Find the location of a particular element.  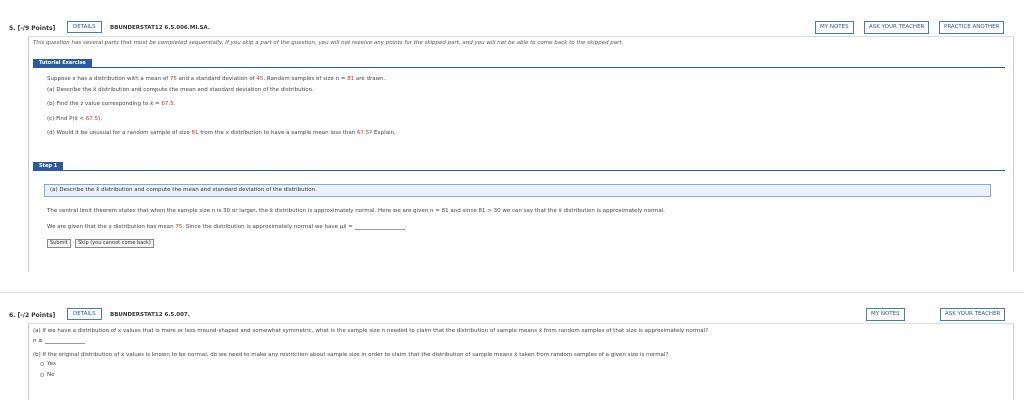

question-separator is located at coordinates (512, 292).